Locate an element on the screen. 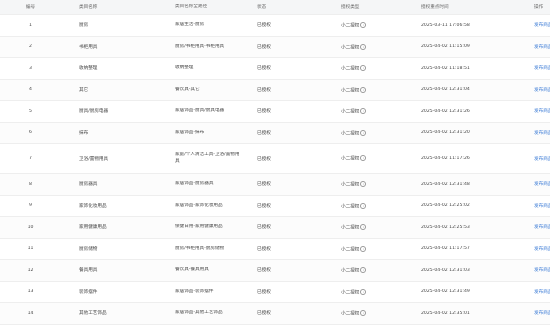 The width and height of the screenshot is (550, 325). category-path: 厨房/书柜用具-书柜用具 is located at coordinates (200, 46).